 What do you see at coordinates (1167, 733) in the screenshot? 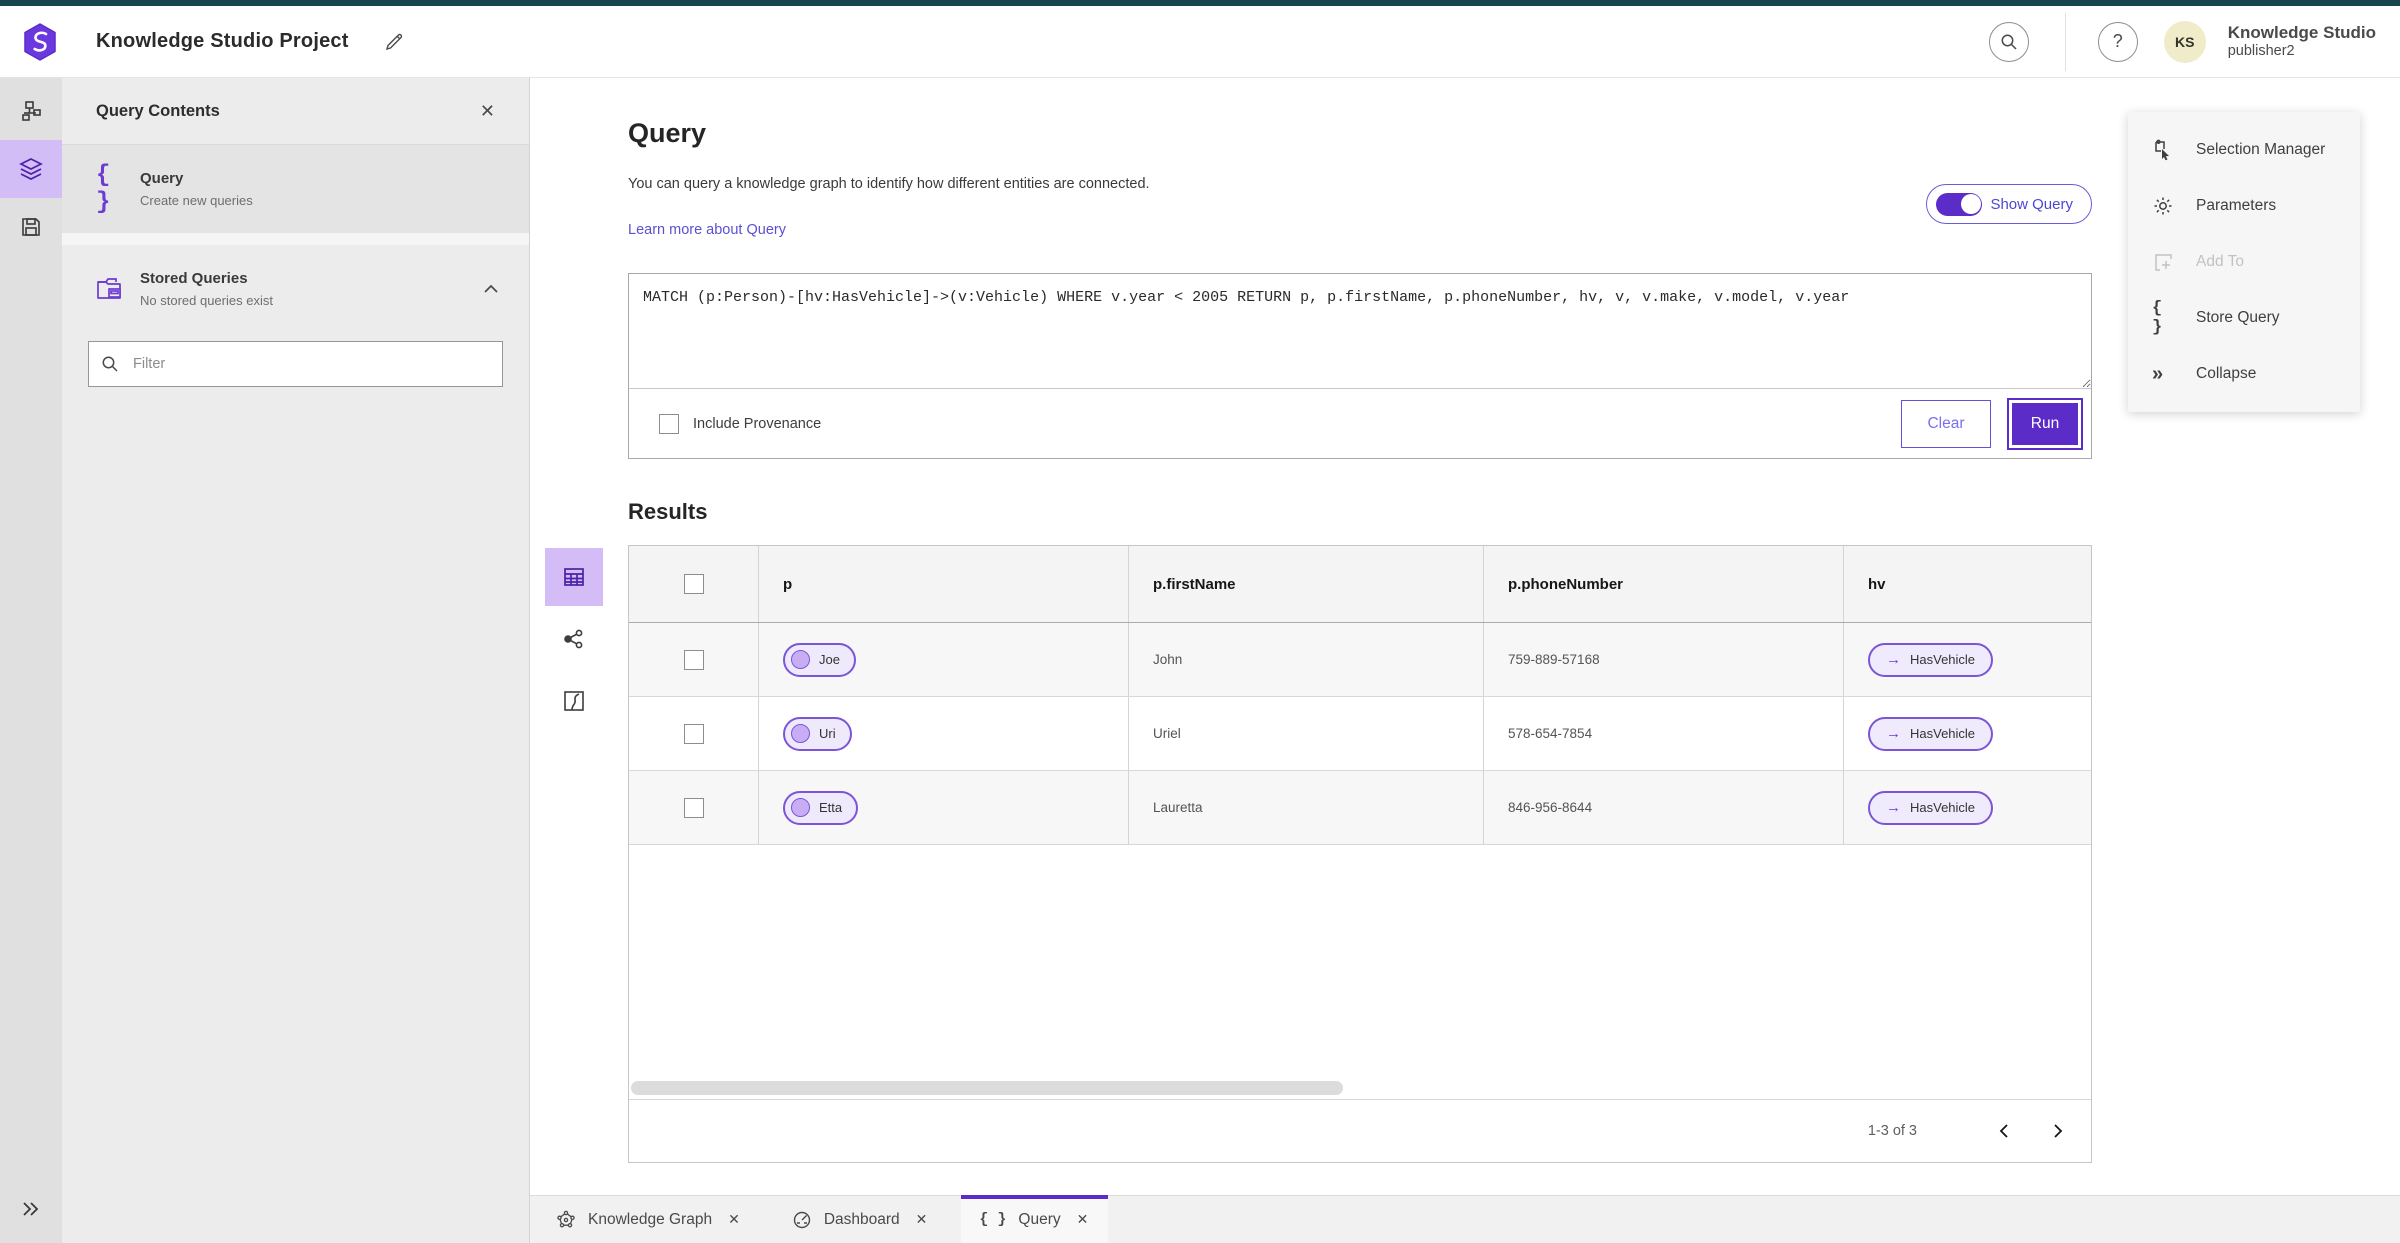
I see `cell-firstname: Uriel` at bounding box center [1167, 733].